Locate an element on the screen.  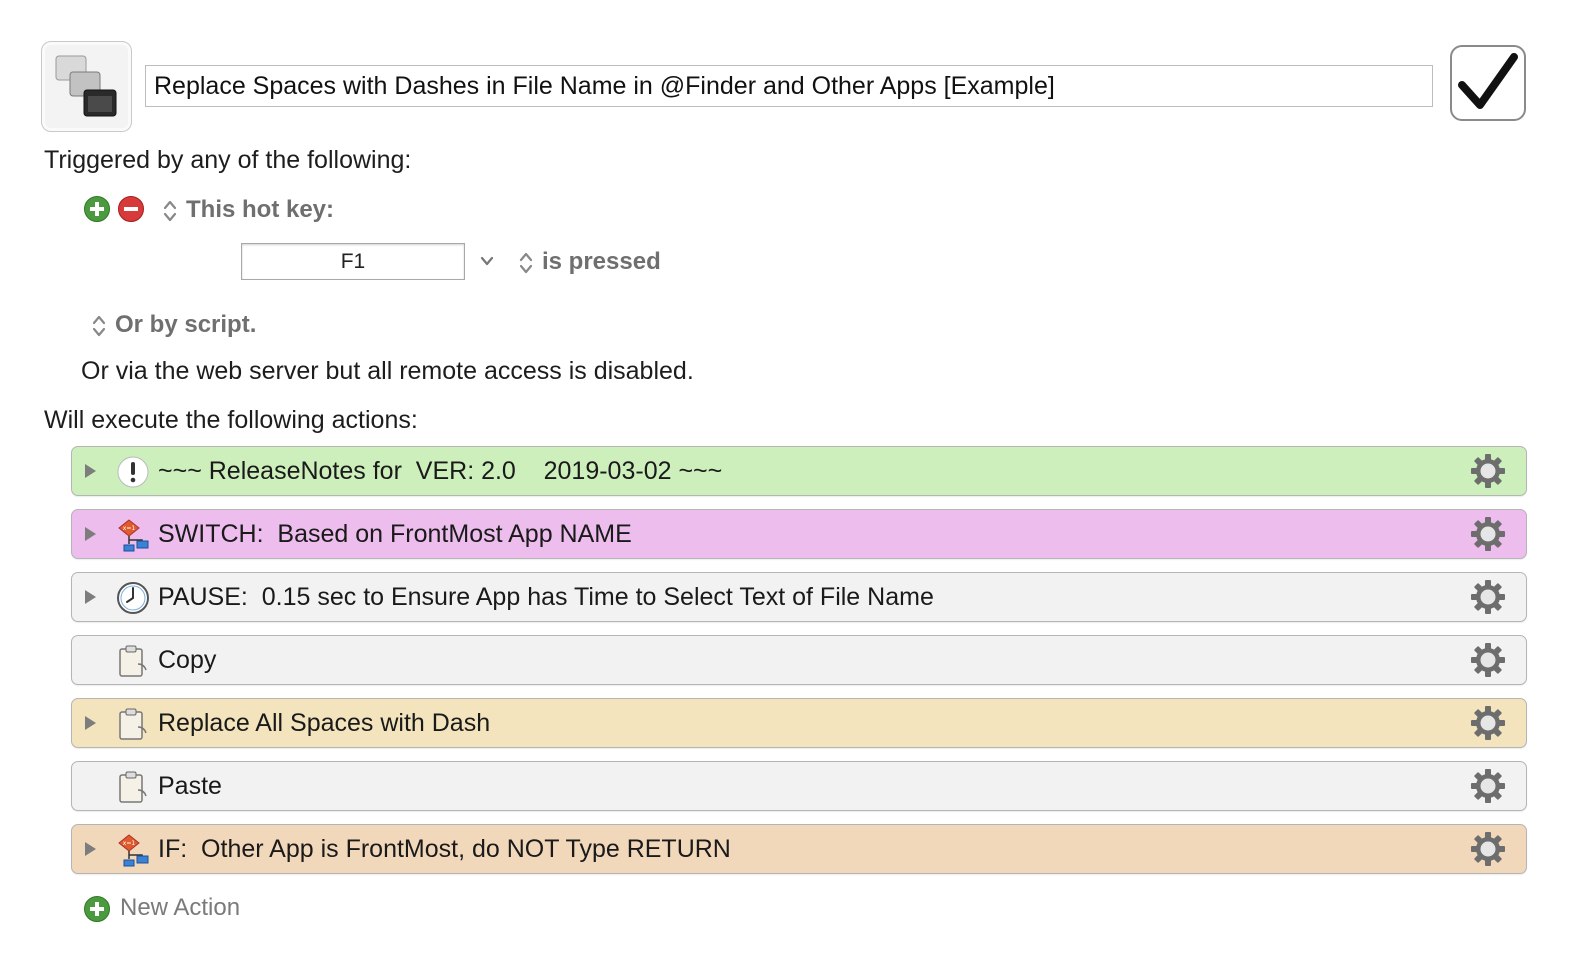
add-trigger-button is located at coordinates (97, 209).